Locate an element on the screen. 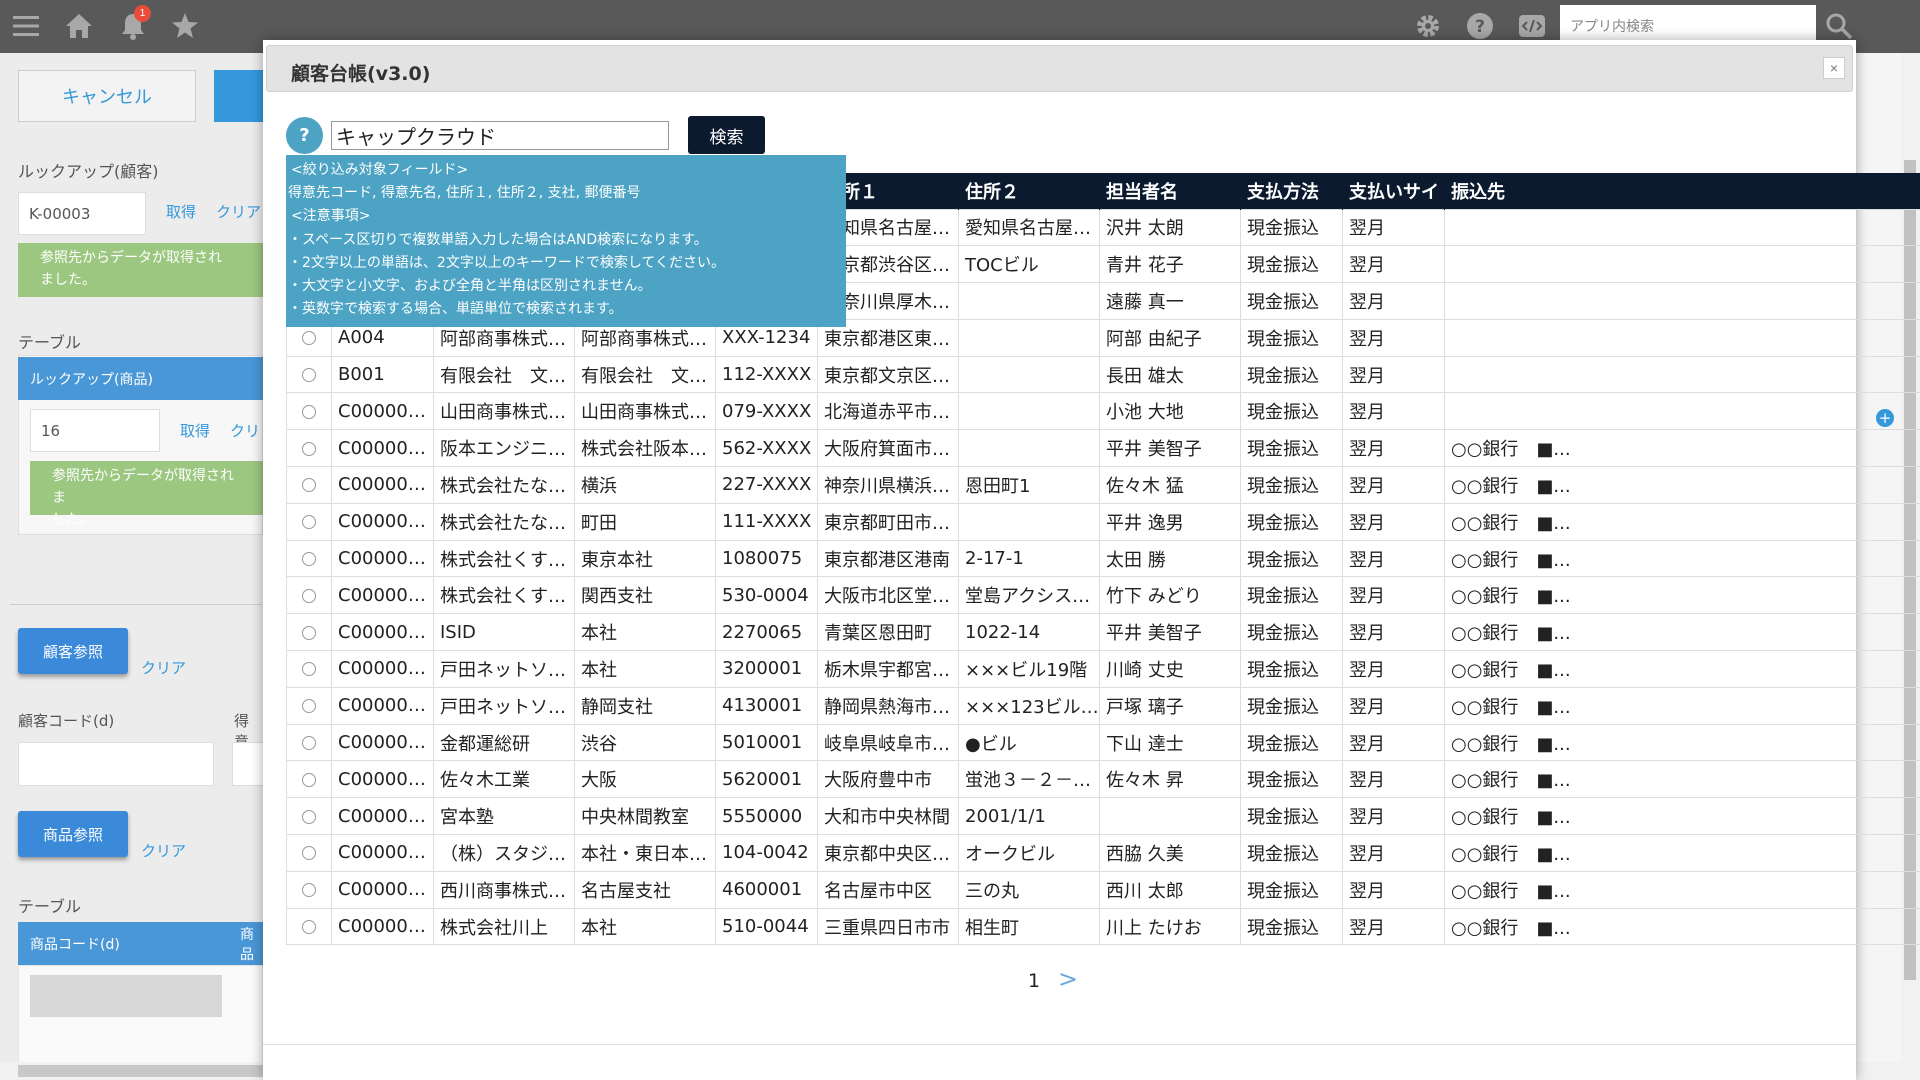  modal-title: 顧客台帳(v3.0) is located at coordinates (361, 74).